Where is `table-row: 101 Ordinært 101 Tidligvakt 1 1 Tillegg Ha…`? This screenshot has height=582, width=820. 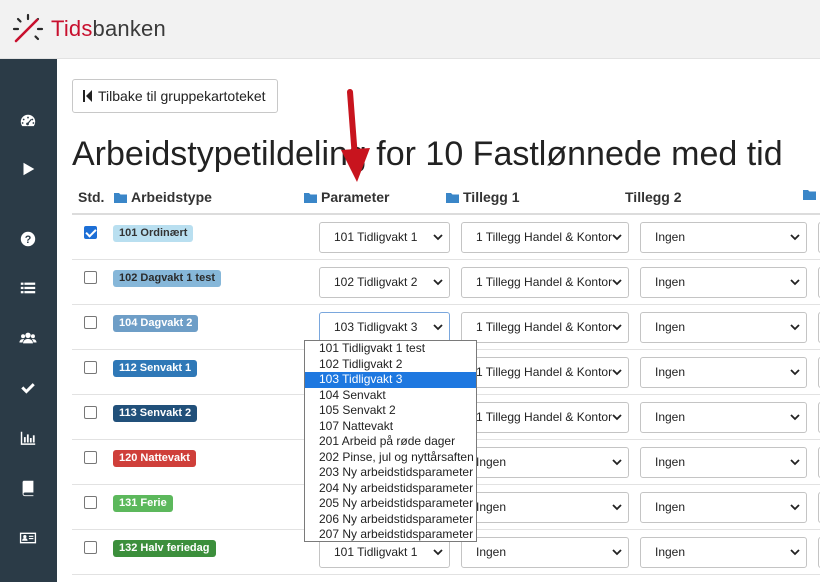
table-row: 101 Ordinært 101 Tidligvakt 1 1 Tillegg Ha… is located at coordinates (446, 237).